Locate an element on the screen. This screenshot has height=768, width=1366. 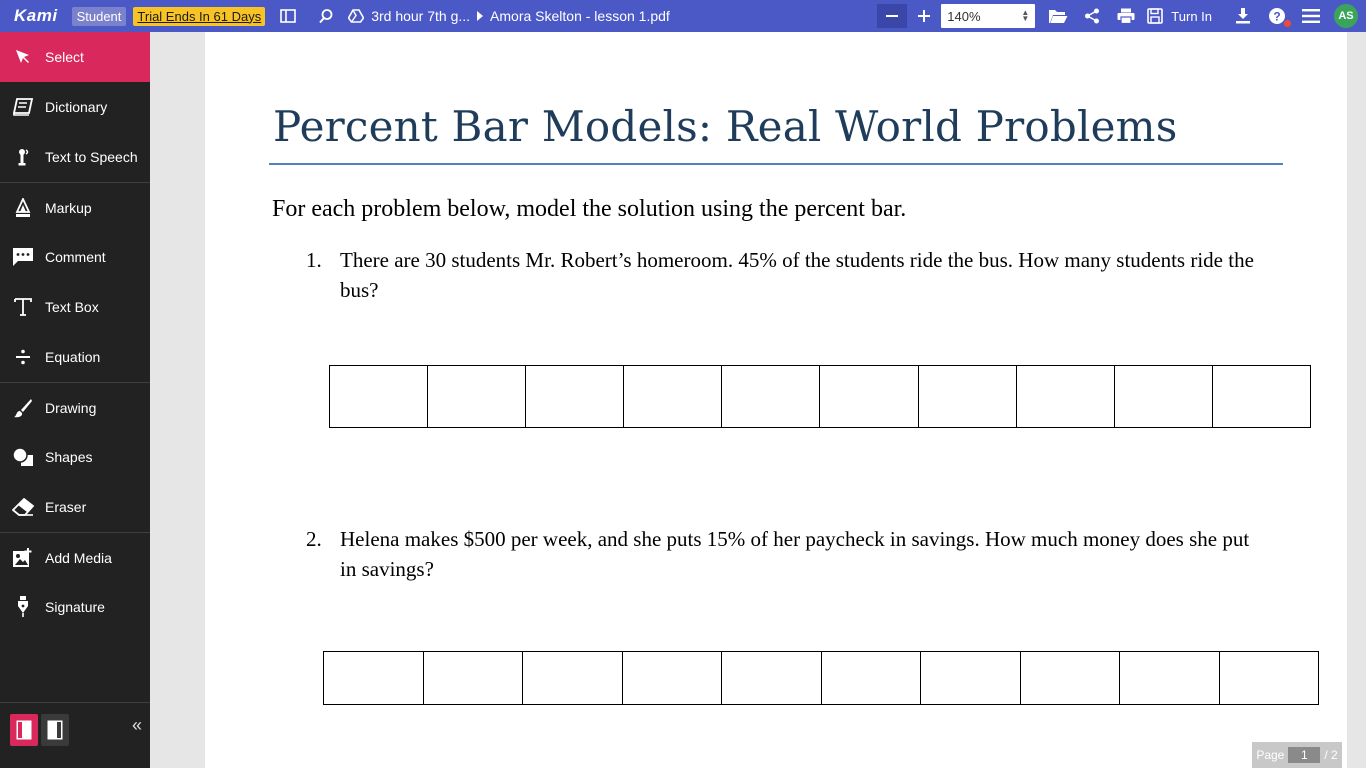
sidebar-item-signature: Signature is located at coordinates (75, 607).